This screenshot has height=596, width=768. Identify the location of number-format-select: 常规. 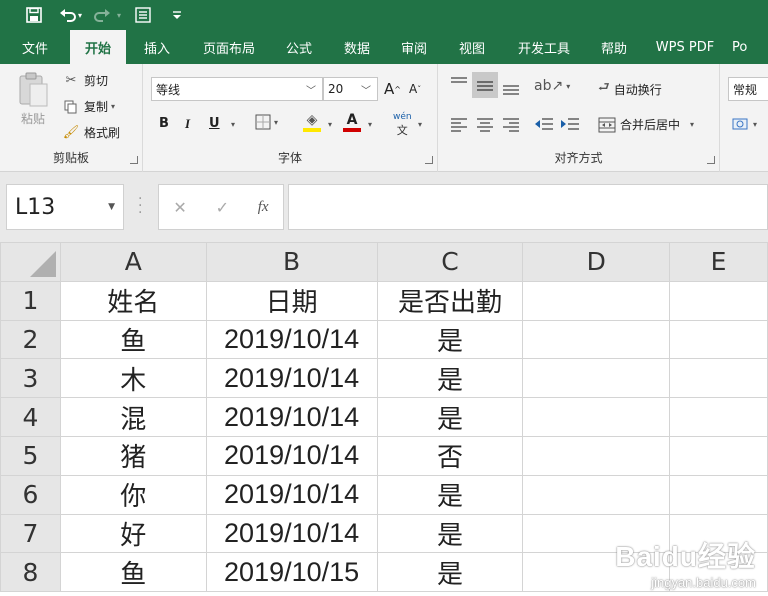
(748, 89).